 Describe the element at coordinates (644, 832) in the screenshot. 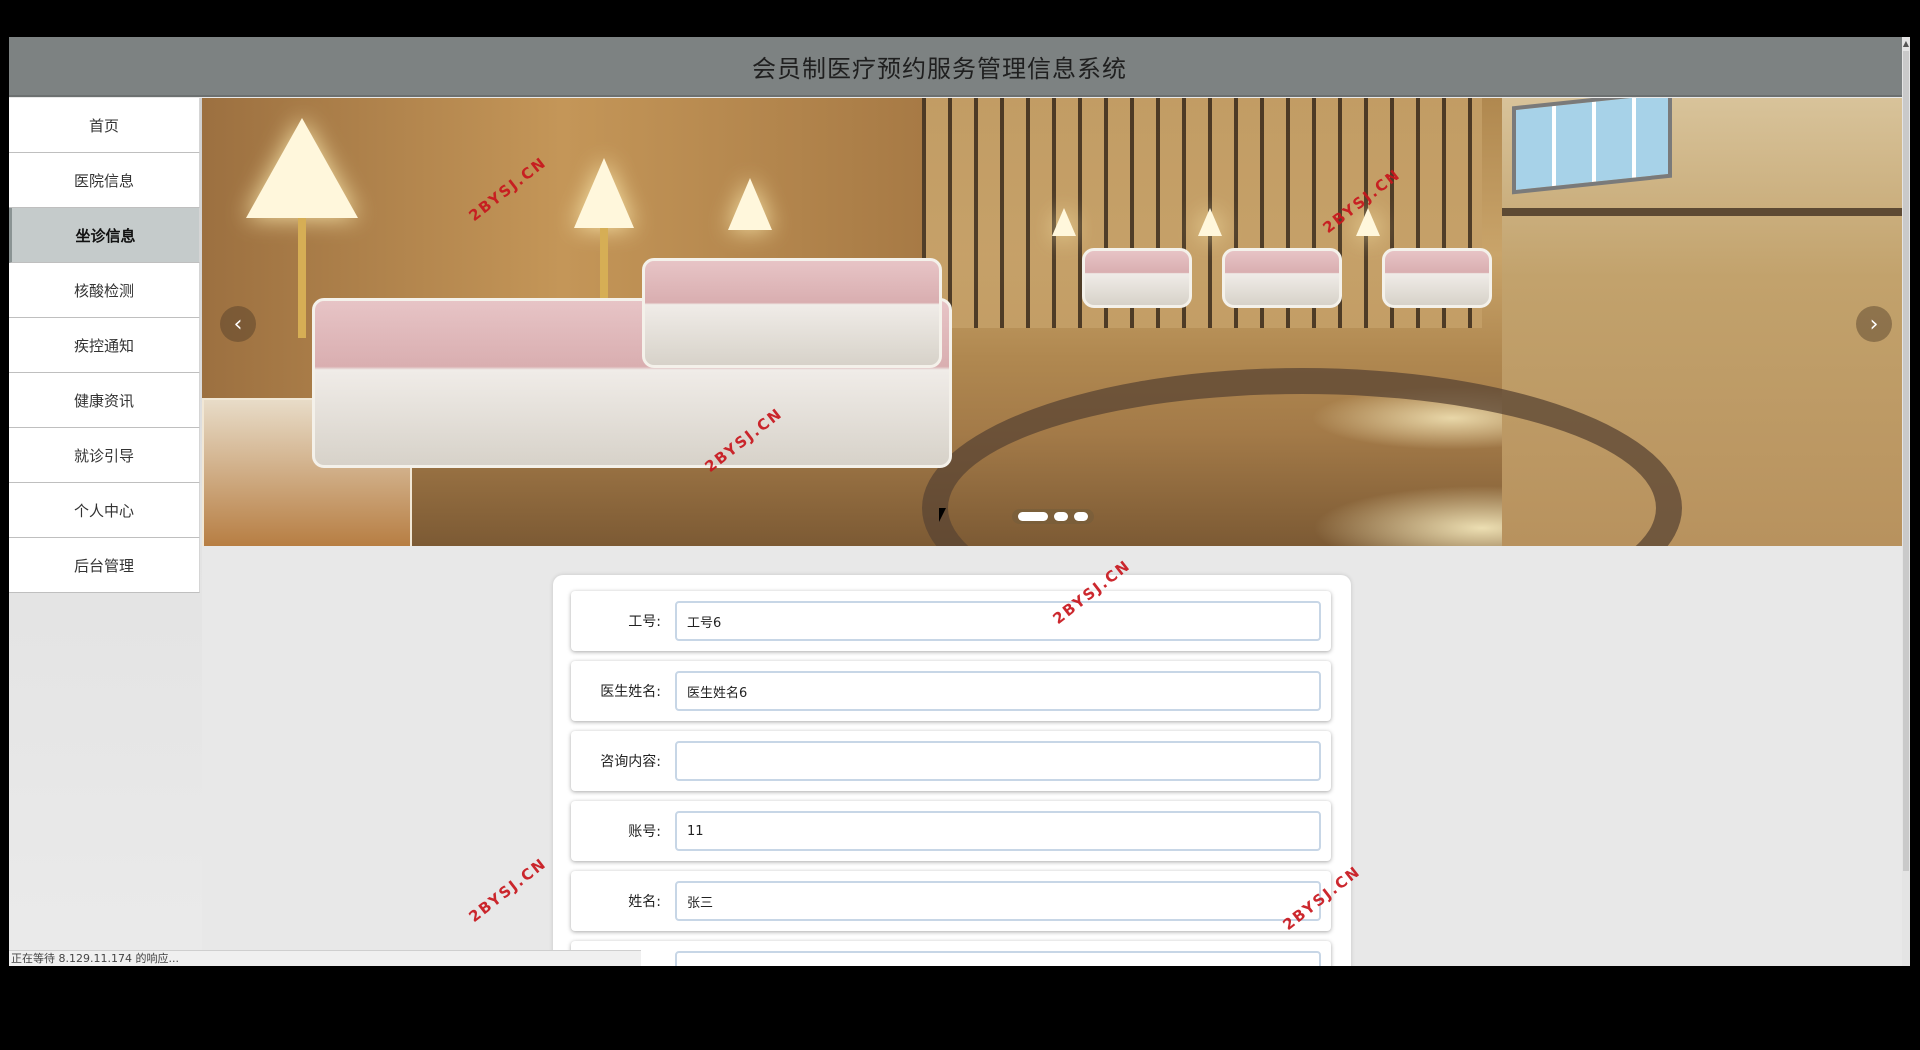

I see `account-label: 账号:` at that location.